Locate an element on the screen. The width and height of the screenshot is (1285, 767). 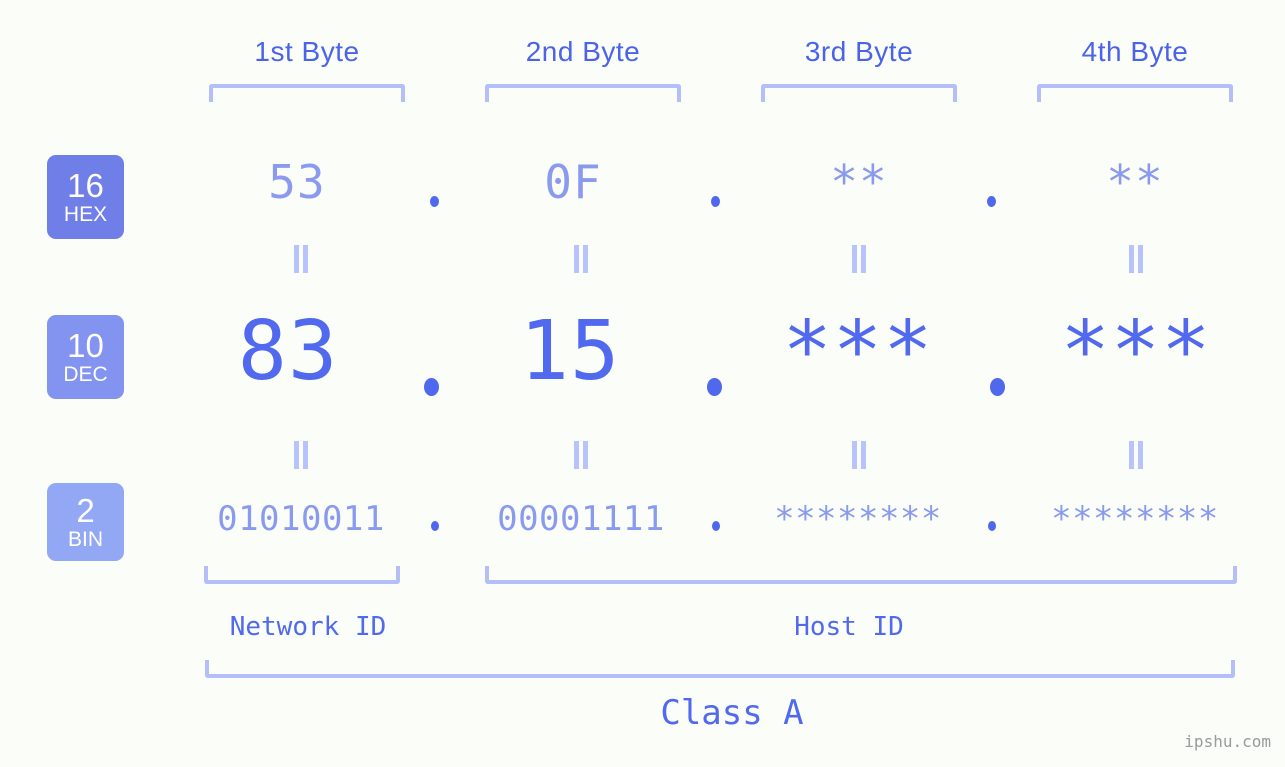
base-badge-dec-number: 10 is located at coordinates (85, 345).